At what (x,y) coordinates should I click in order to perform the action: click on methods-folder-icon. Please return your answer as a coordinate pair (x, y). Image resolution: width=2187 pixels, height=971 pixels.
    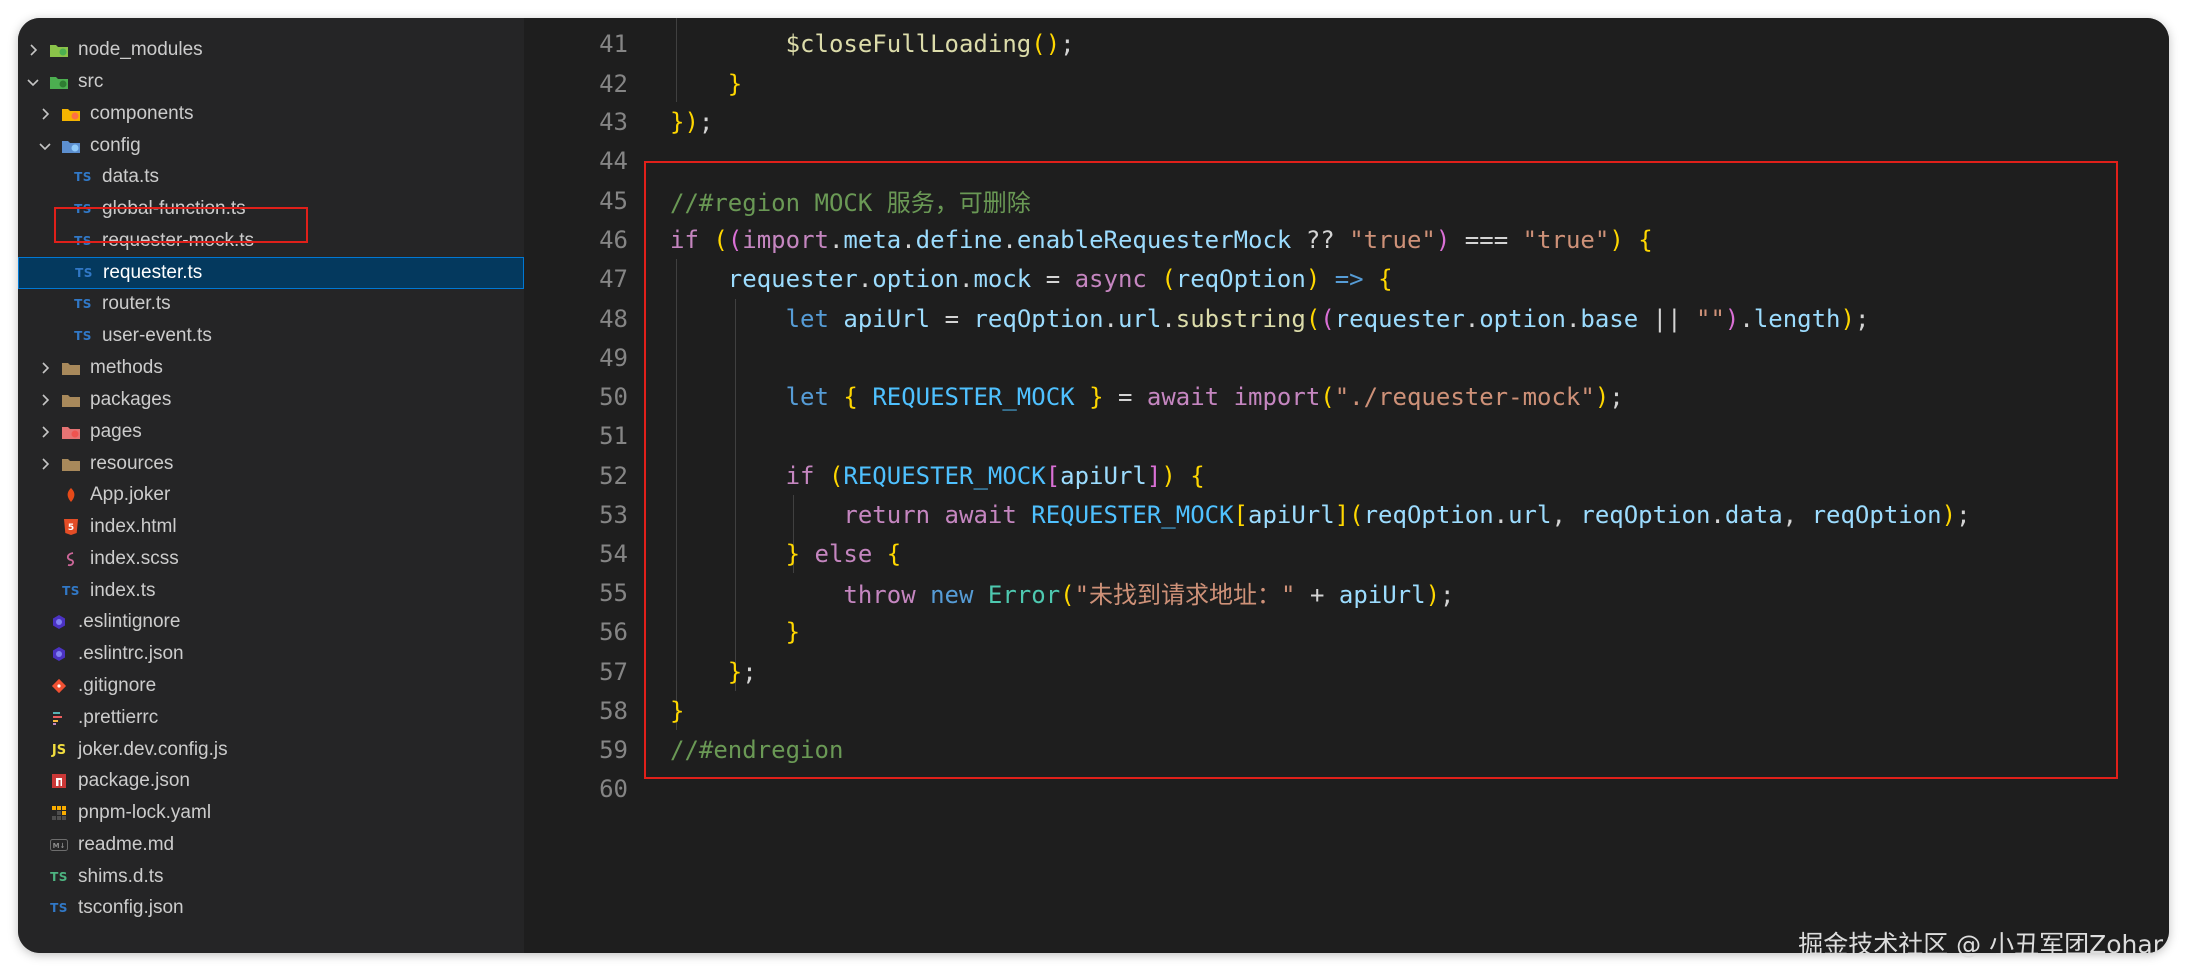
    Looking at the image, I should click on (71, 368).